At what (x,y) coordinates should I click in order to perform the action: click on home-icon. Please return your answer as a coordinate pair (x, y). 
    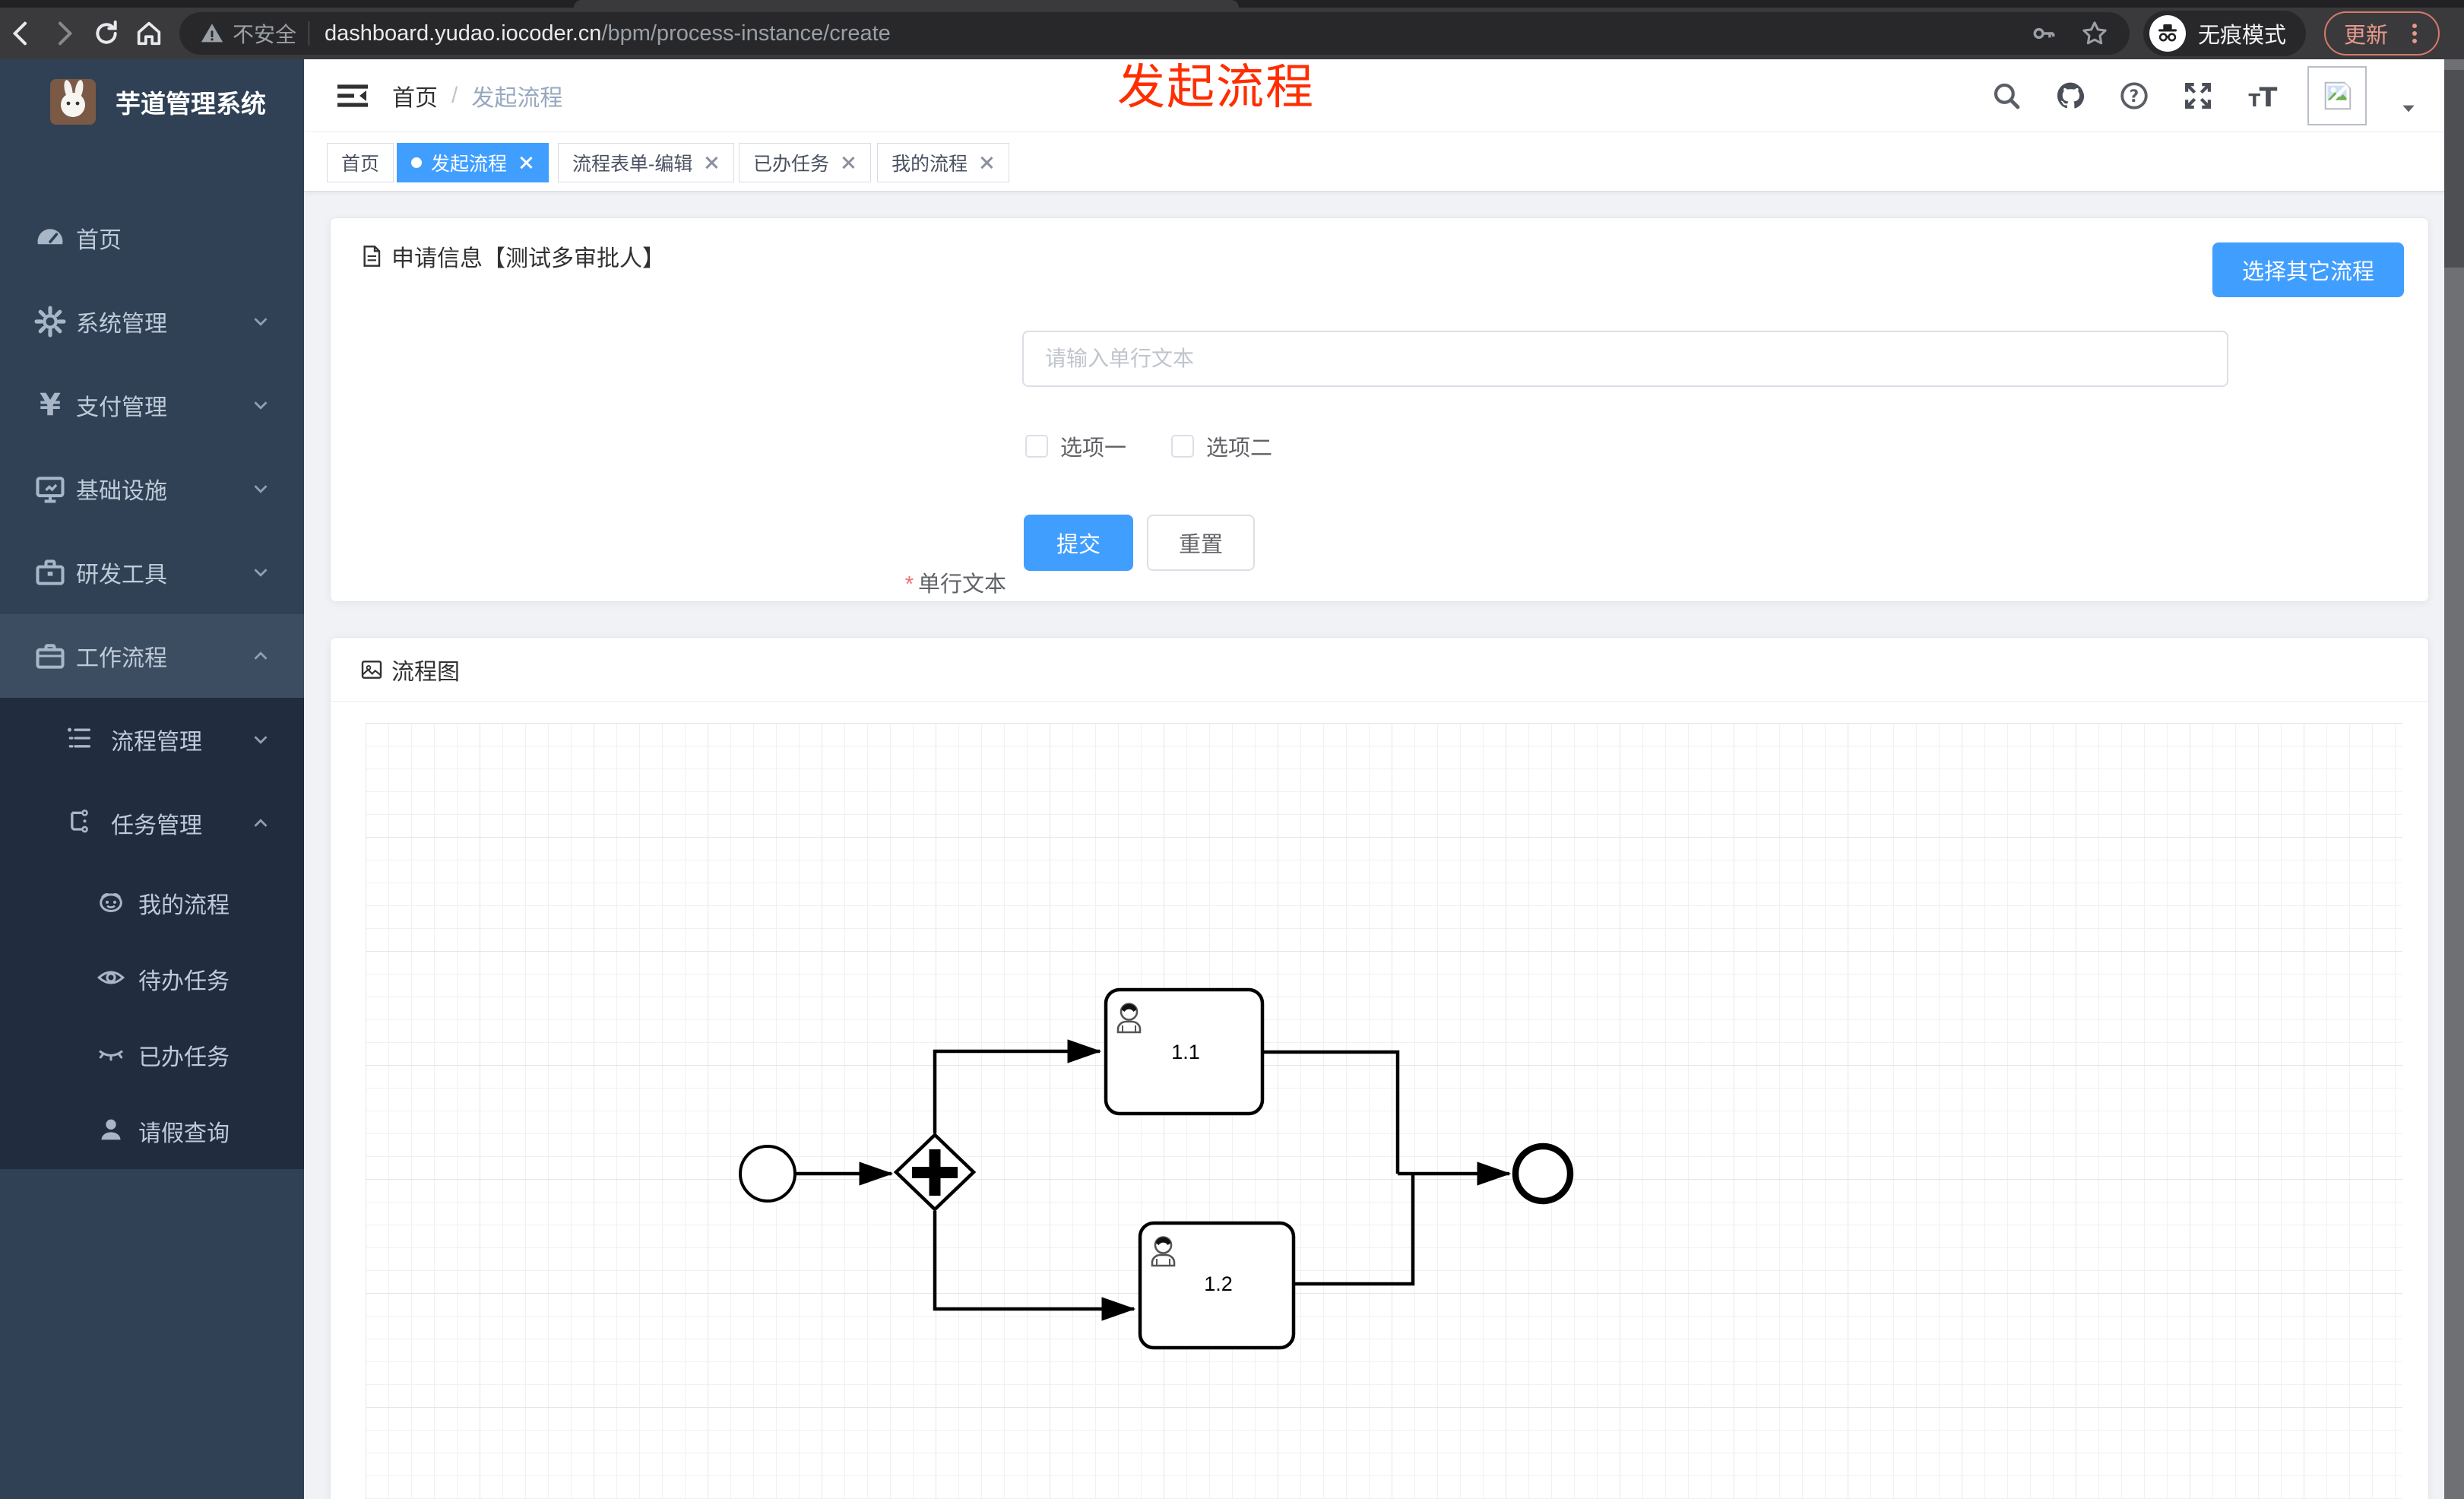
    Looking at the image, I should click on (149, 33).